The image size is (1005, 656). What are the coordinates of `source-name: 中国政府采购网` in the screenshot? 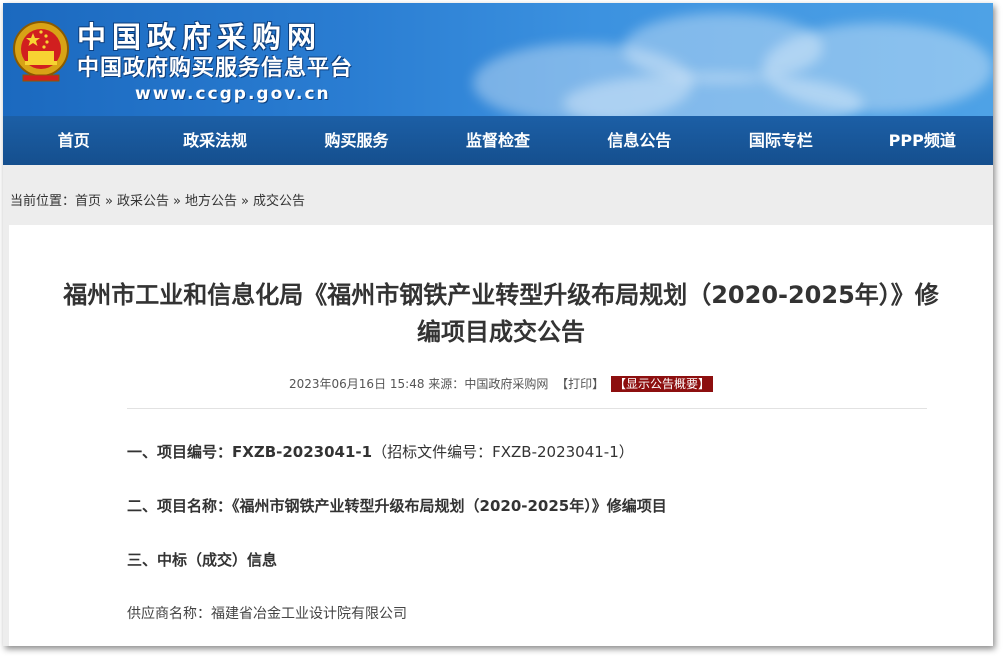 It's located at (506, 384).